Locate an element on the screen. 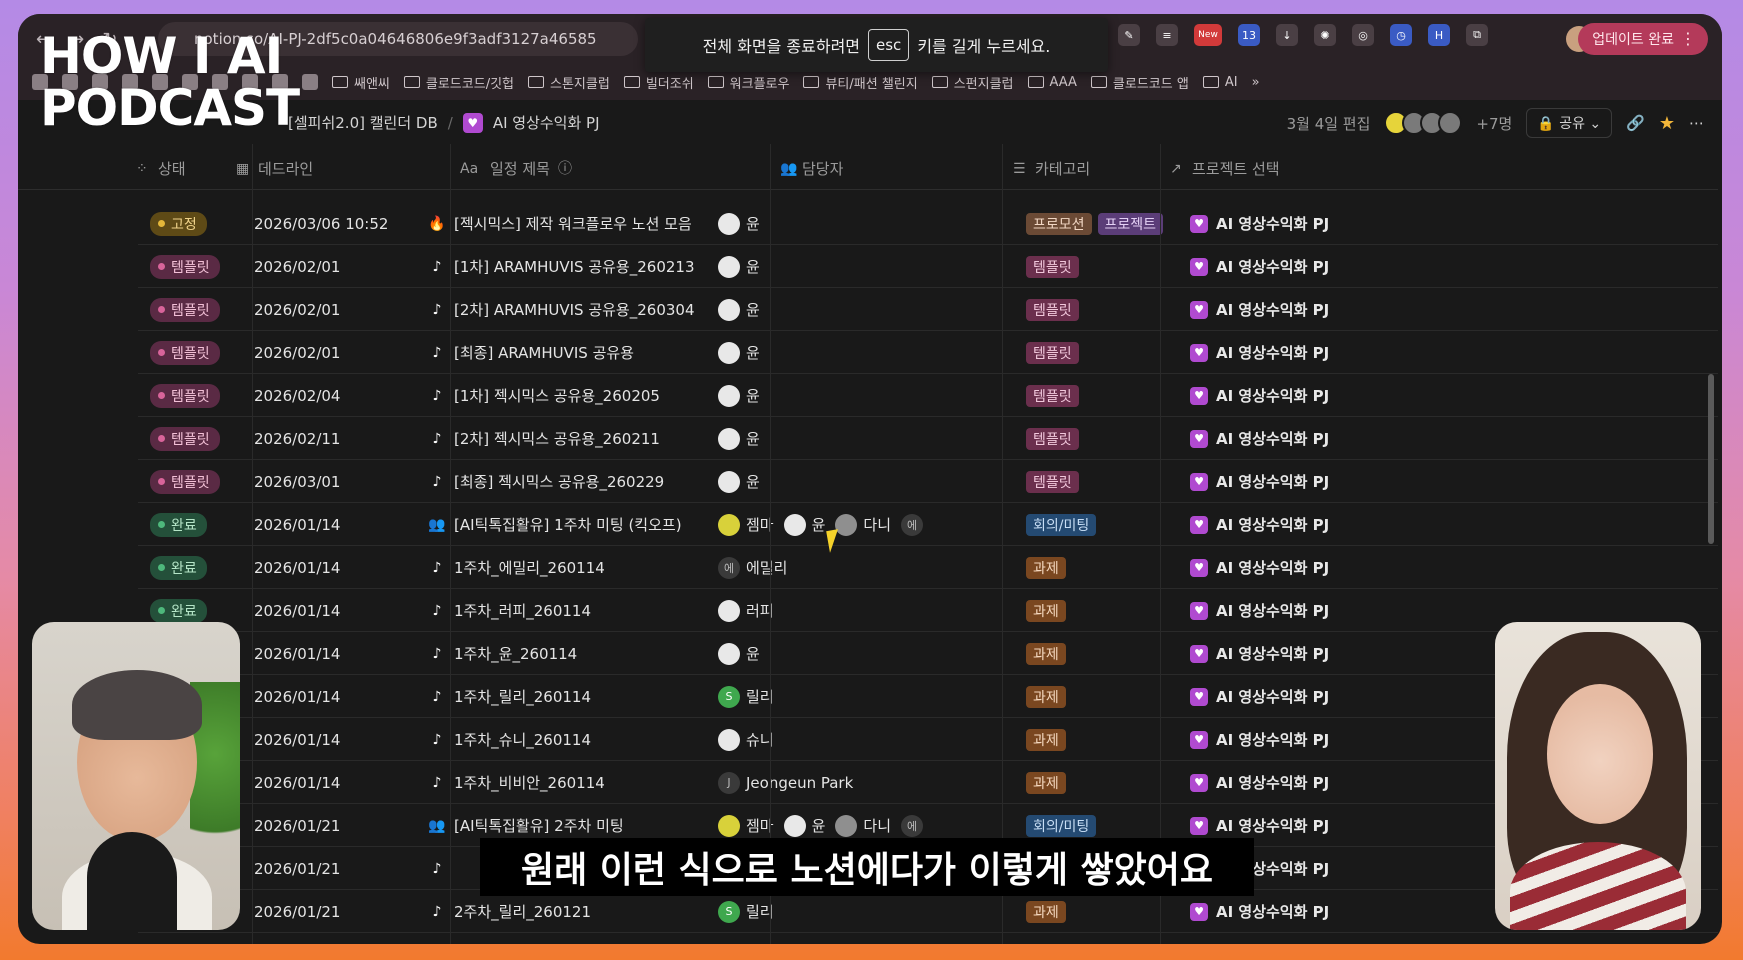 The image size is (1743, 960). status-badge: 완료 is located at coordinates (178, 610).